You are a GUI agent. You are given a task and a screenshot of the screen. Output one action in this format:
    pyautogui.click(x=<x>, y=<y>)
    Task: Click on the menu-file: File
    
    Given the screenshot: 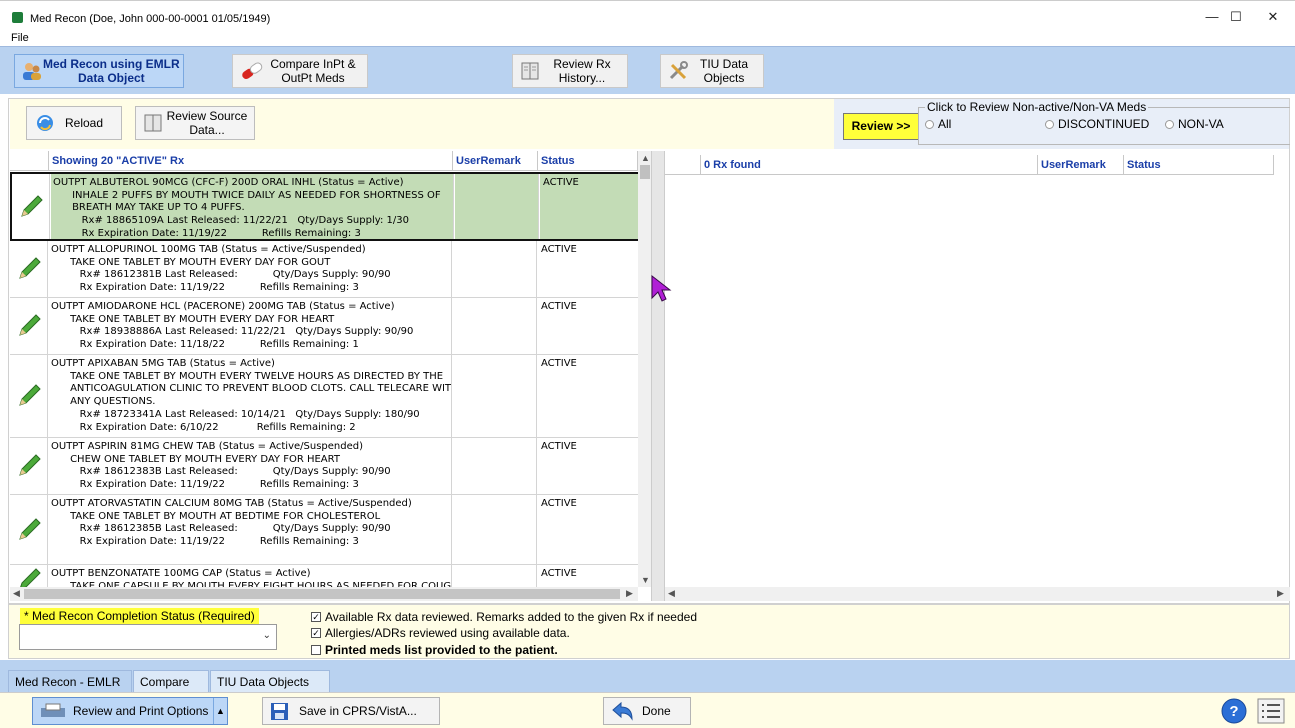 What is the action you would take?
    pyautogui.click(x=20, y=38)
    